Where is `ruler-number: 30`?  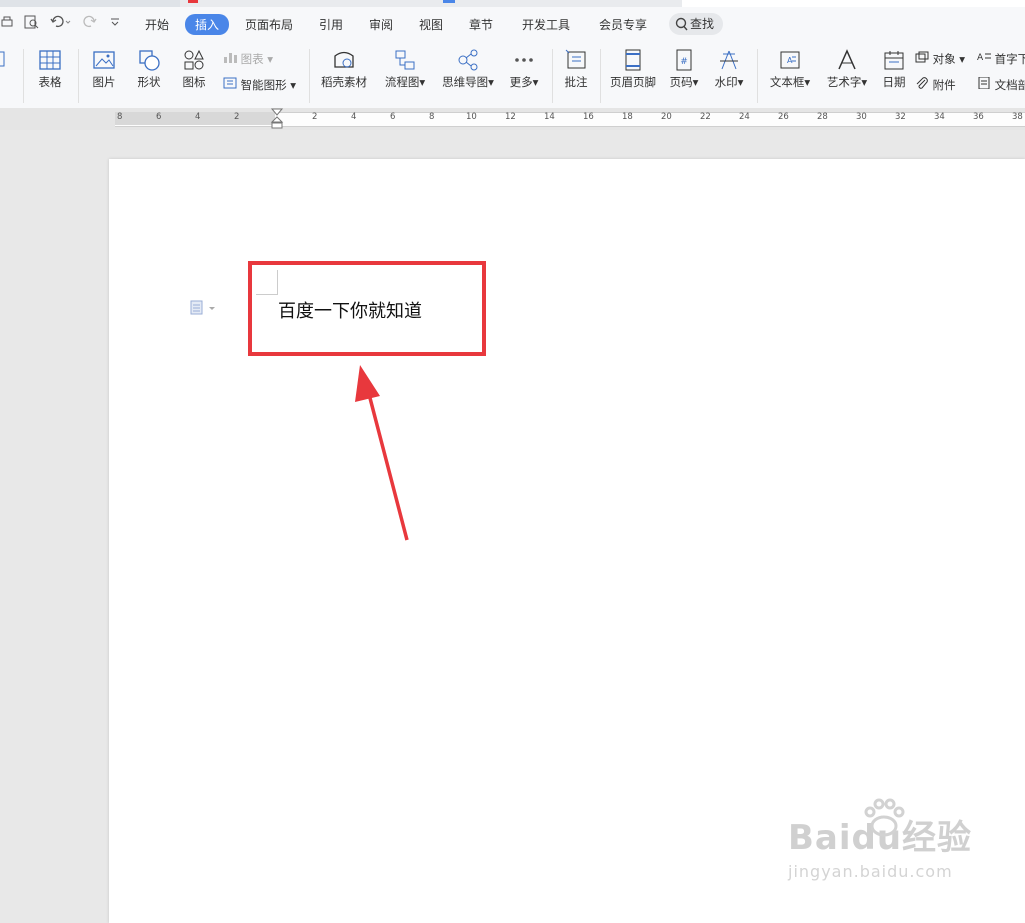 ruler-number: 30 is located at coordinates (861, 117).